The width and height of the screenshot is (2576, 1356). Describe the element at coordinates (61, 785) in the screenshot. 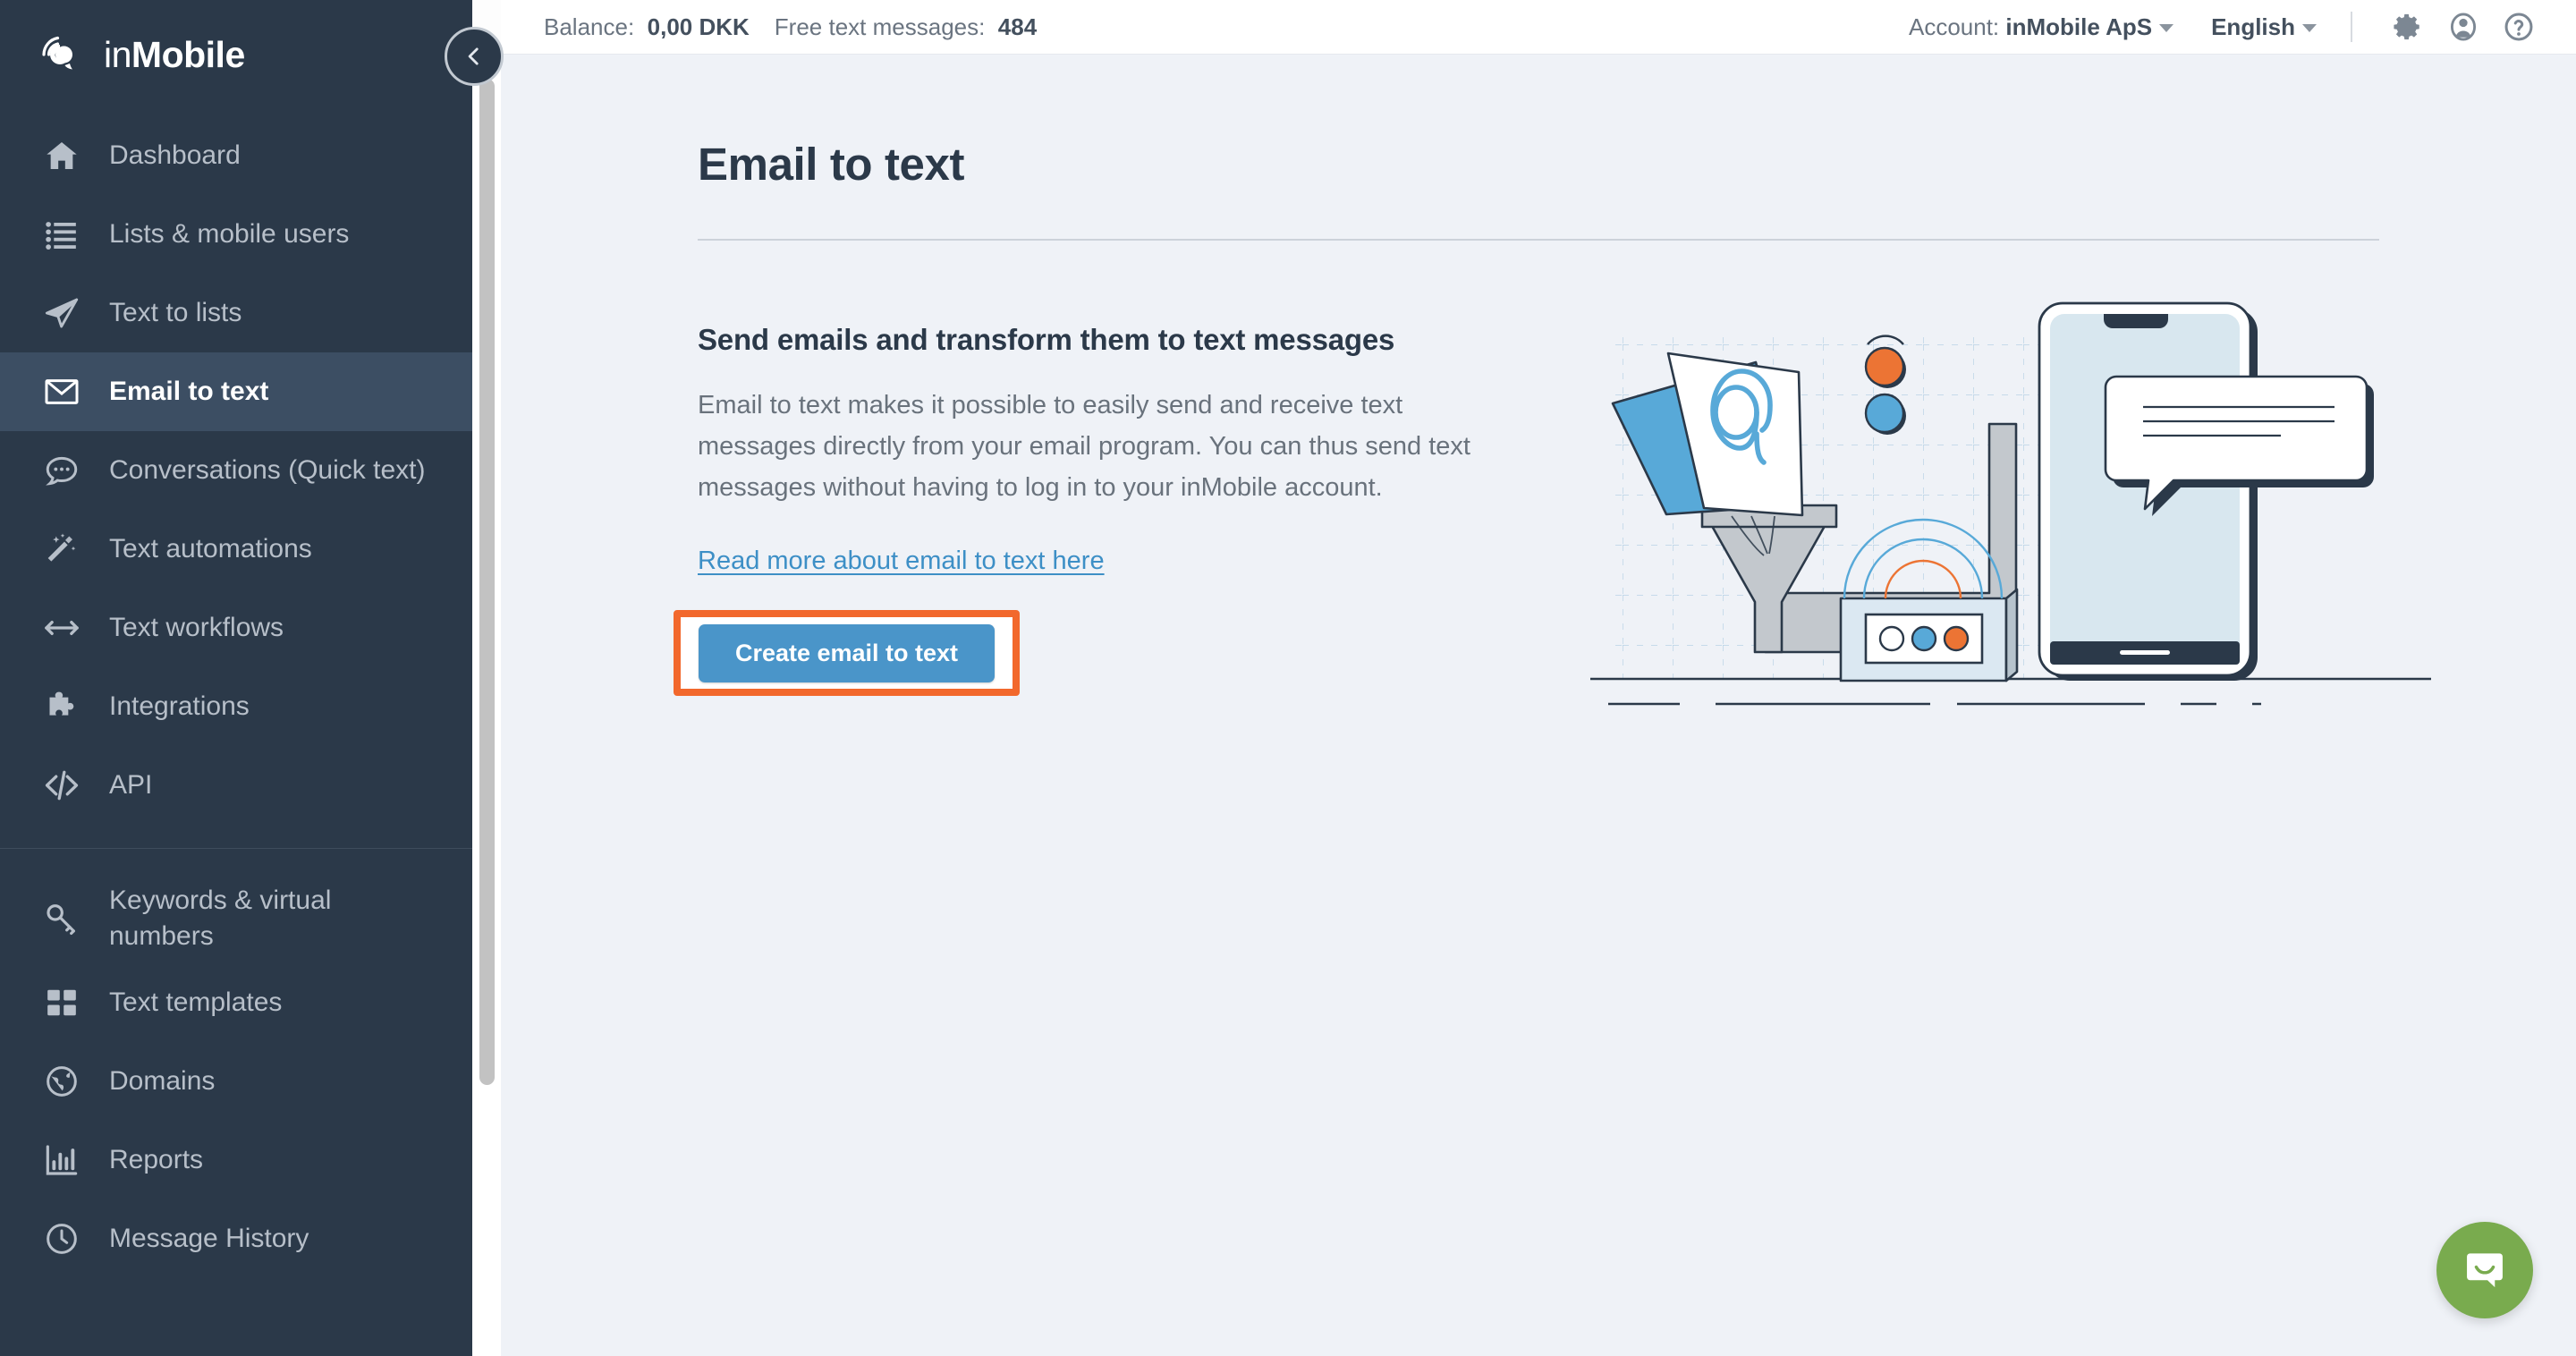

I see `code-icon` at that location.